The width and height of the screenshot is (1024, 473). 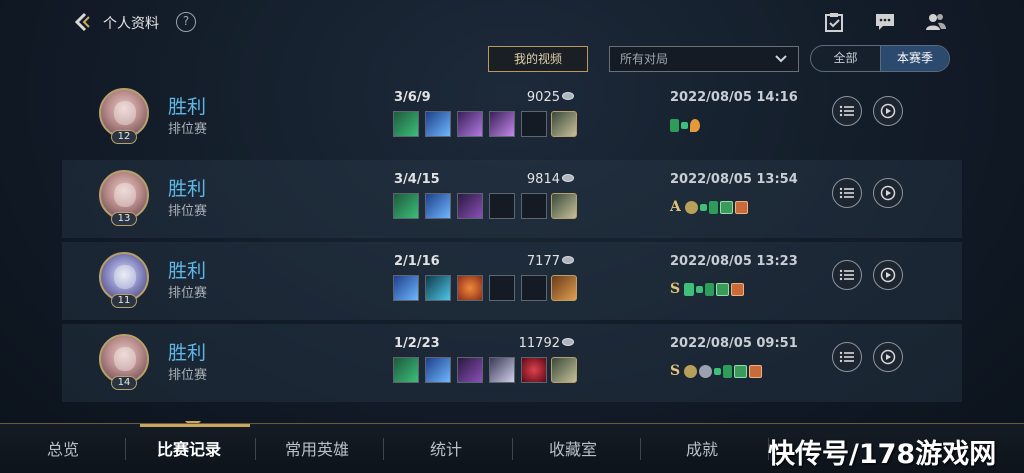 What do you see at coordinates (689, 289) in the screenshot?
I see `flag-badge-icon` at bounding box center [689, 289].